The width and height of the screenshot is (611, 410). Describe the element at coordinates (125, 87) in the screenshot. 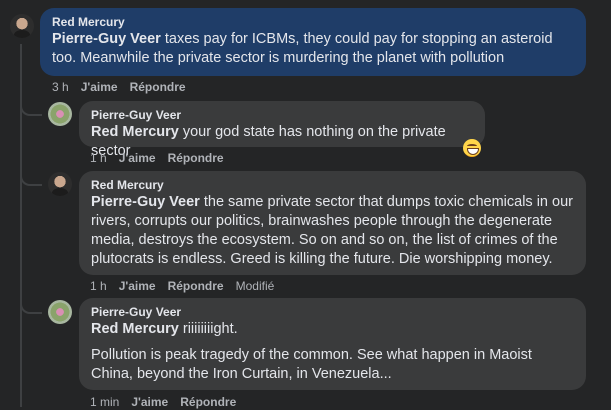

I see `comment-actions-1: 3 h J'aime Répondre` at that location.